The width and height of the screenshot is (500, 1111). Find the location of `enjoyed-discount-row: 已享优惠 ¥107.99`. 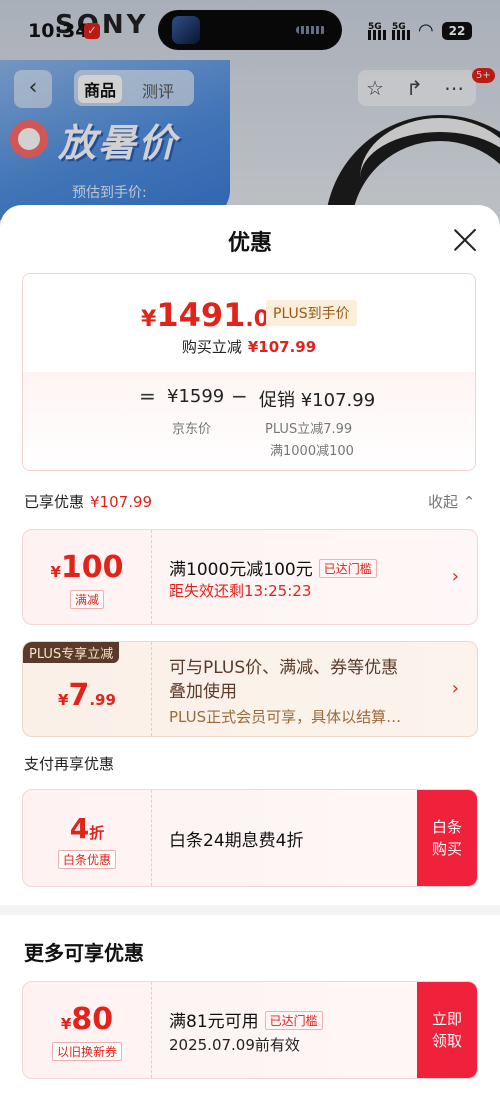

enjoyed-discount-row: 已享优惠 ¥107.99 is located at coordinates (88, 501).